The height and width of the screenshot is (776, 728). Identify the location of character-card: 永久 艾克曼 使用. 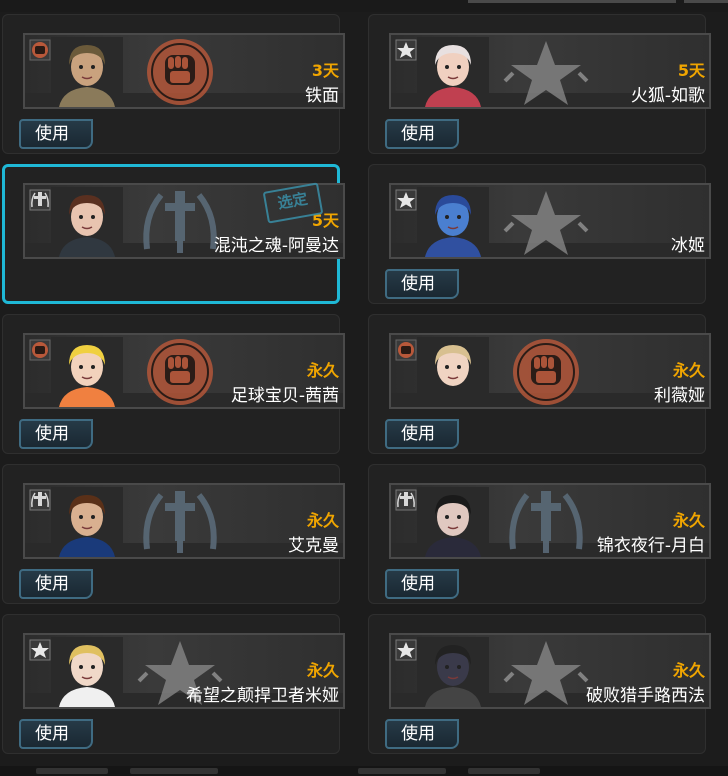
(173, 534).